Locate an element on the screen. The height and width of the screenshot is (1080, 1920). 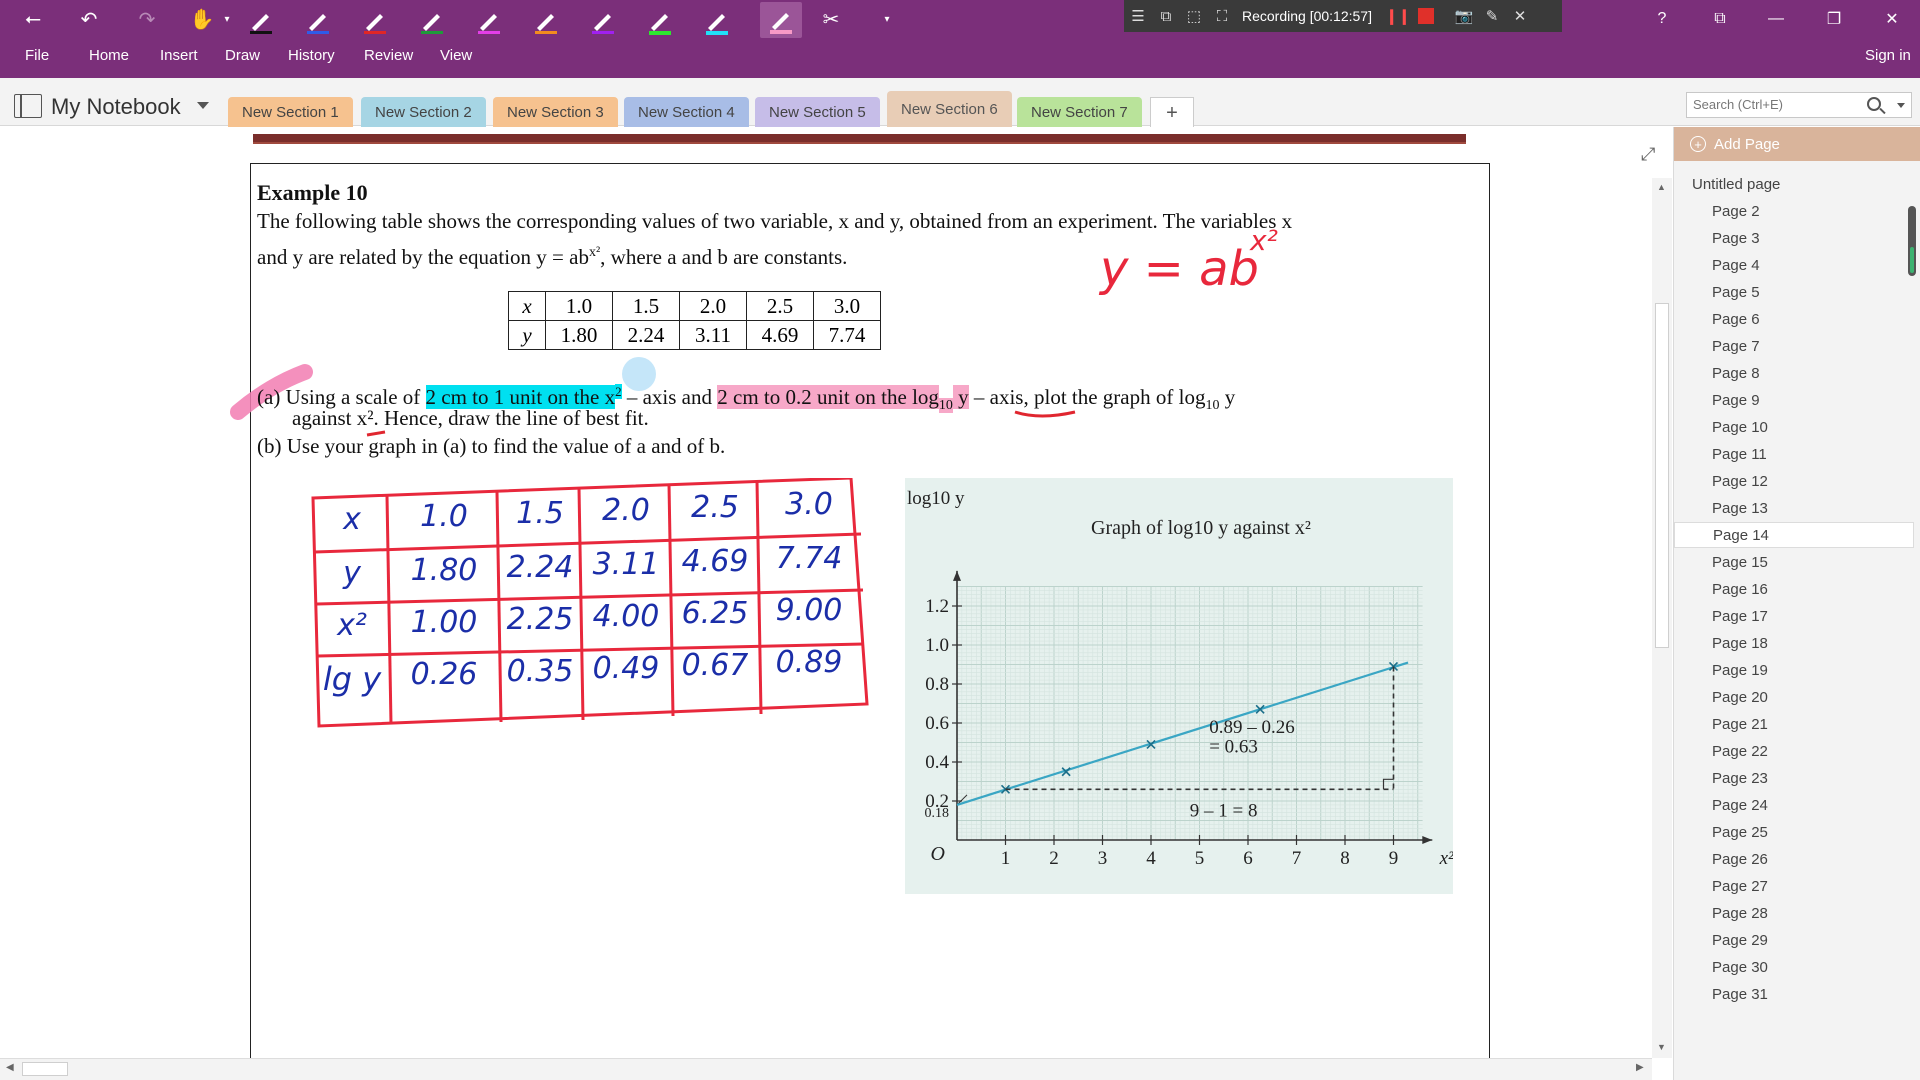
window-capture-icon: ⧉ is located at coordinates (1166, 16).